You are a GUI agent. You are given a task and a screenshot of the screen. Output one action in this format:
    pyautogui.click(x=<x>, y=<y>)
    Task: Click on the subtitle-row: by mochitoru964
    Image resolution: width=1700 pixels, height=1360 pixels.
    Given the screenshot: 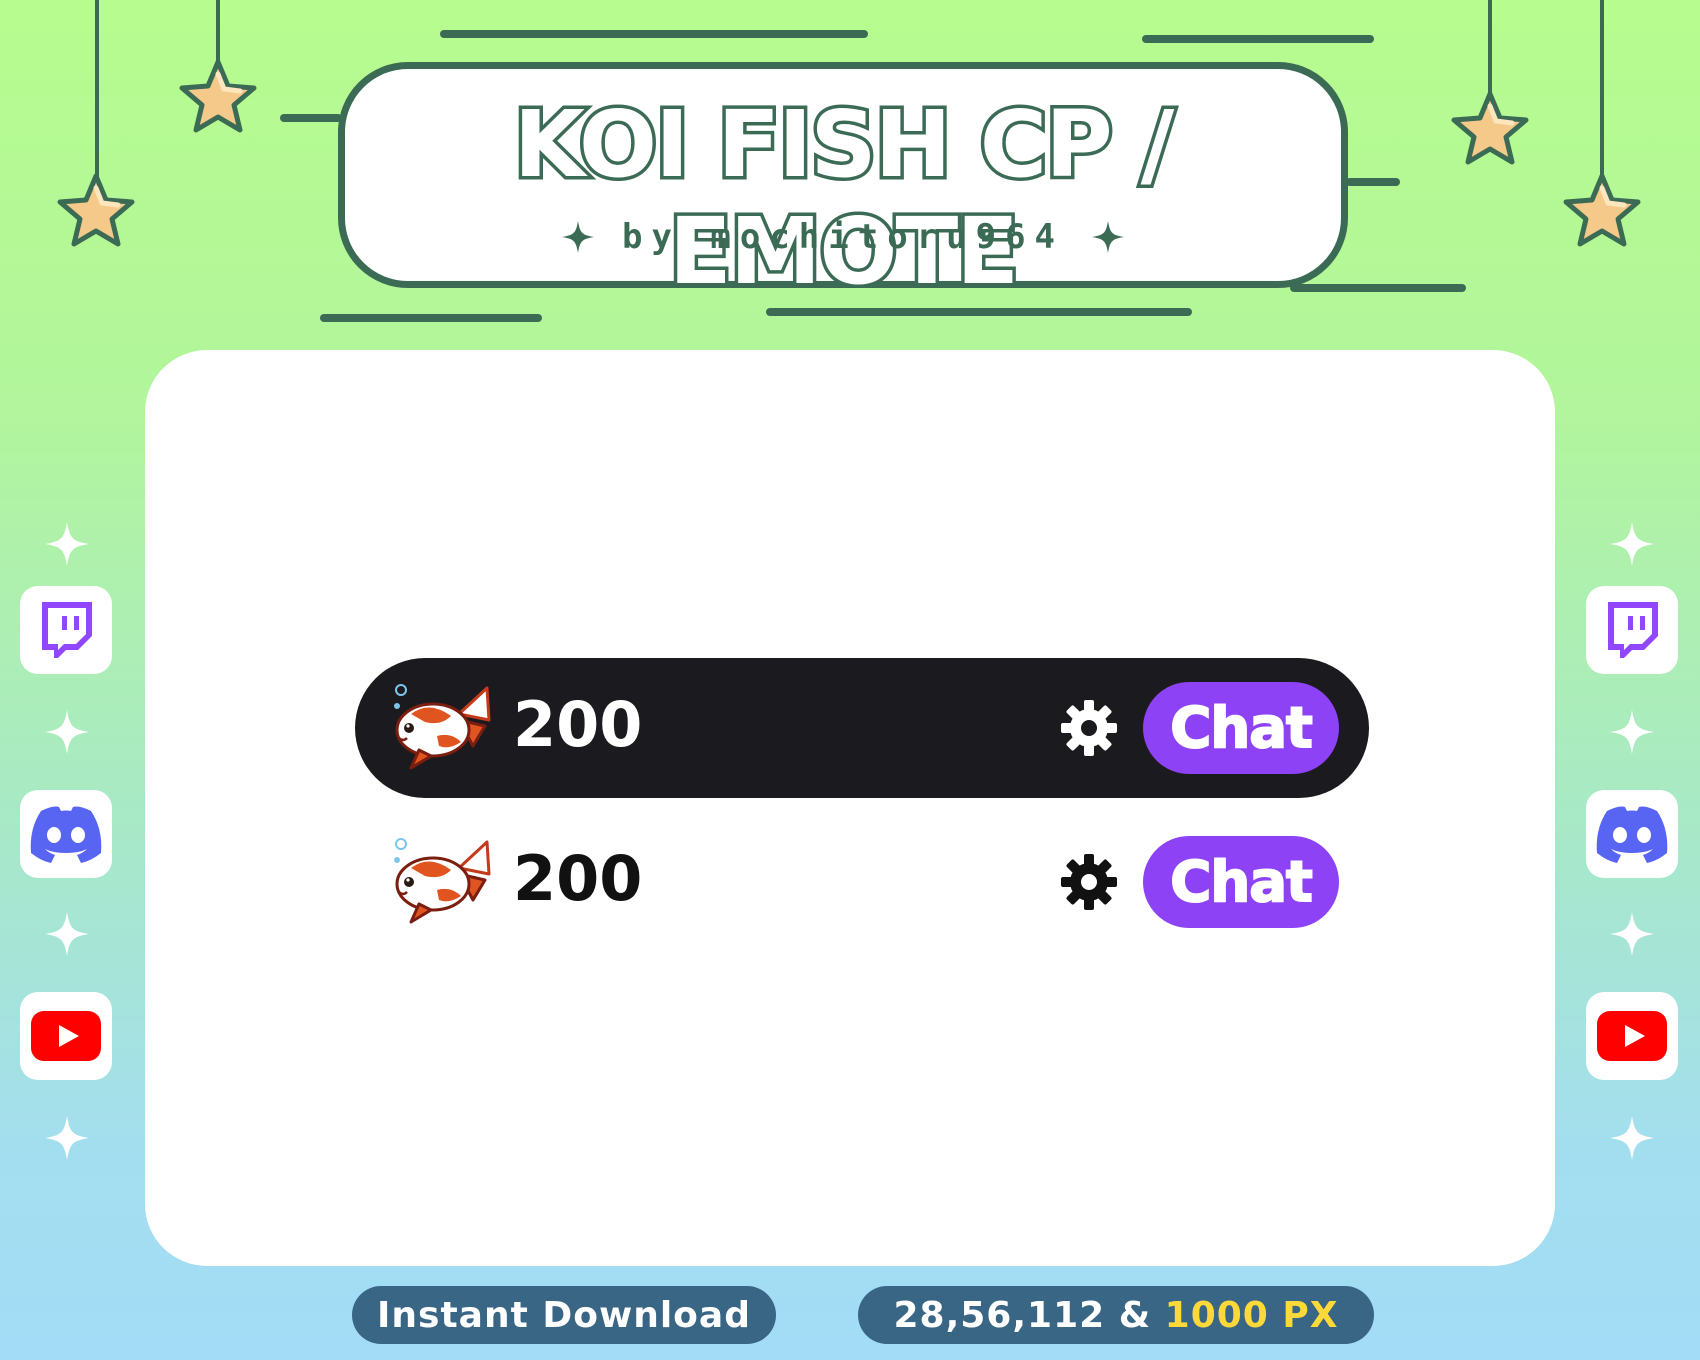 What is the action you would take?
    pyautogui.click(x=843, y=237)
    